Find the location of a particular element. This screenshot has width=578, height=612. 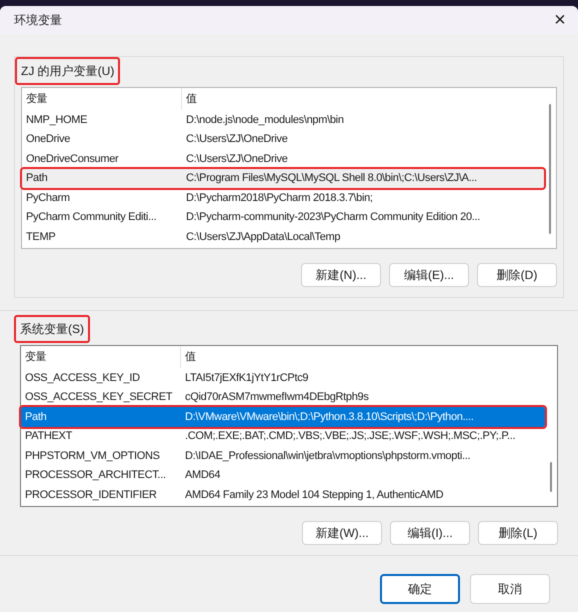

variable-value: LTAI5t7jEXfK1jYtY1rCPtc9 is located at coordinates (247, 378).